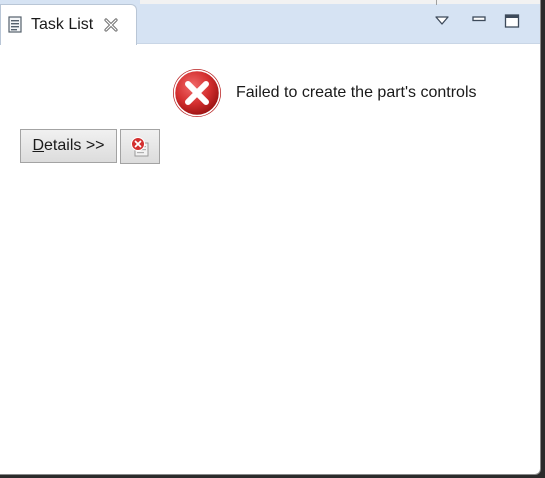 The image size is (545, 478). I want to click on error-log-button, so click(140, 146).